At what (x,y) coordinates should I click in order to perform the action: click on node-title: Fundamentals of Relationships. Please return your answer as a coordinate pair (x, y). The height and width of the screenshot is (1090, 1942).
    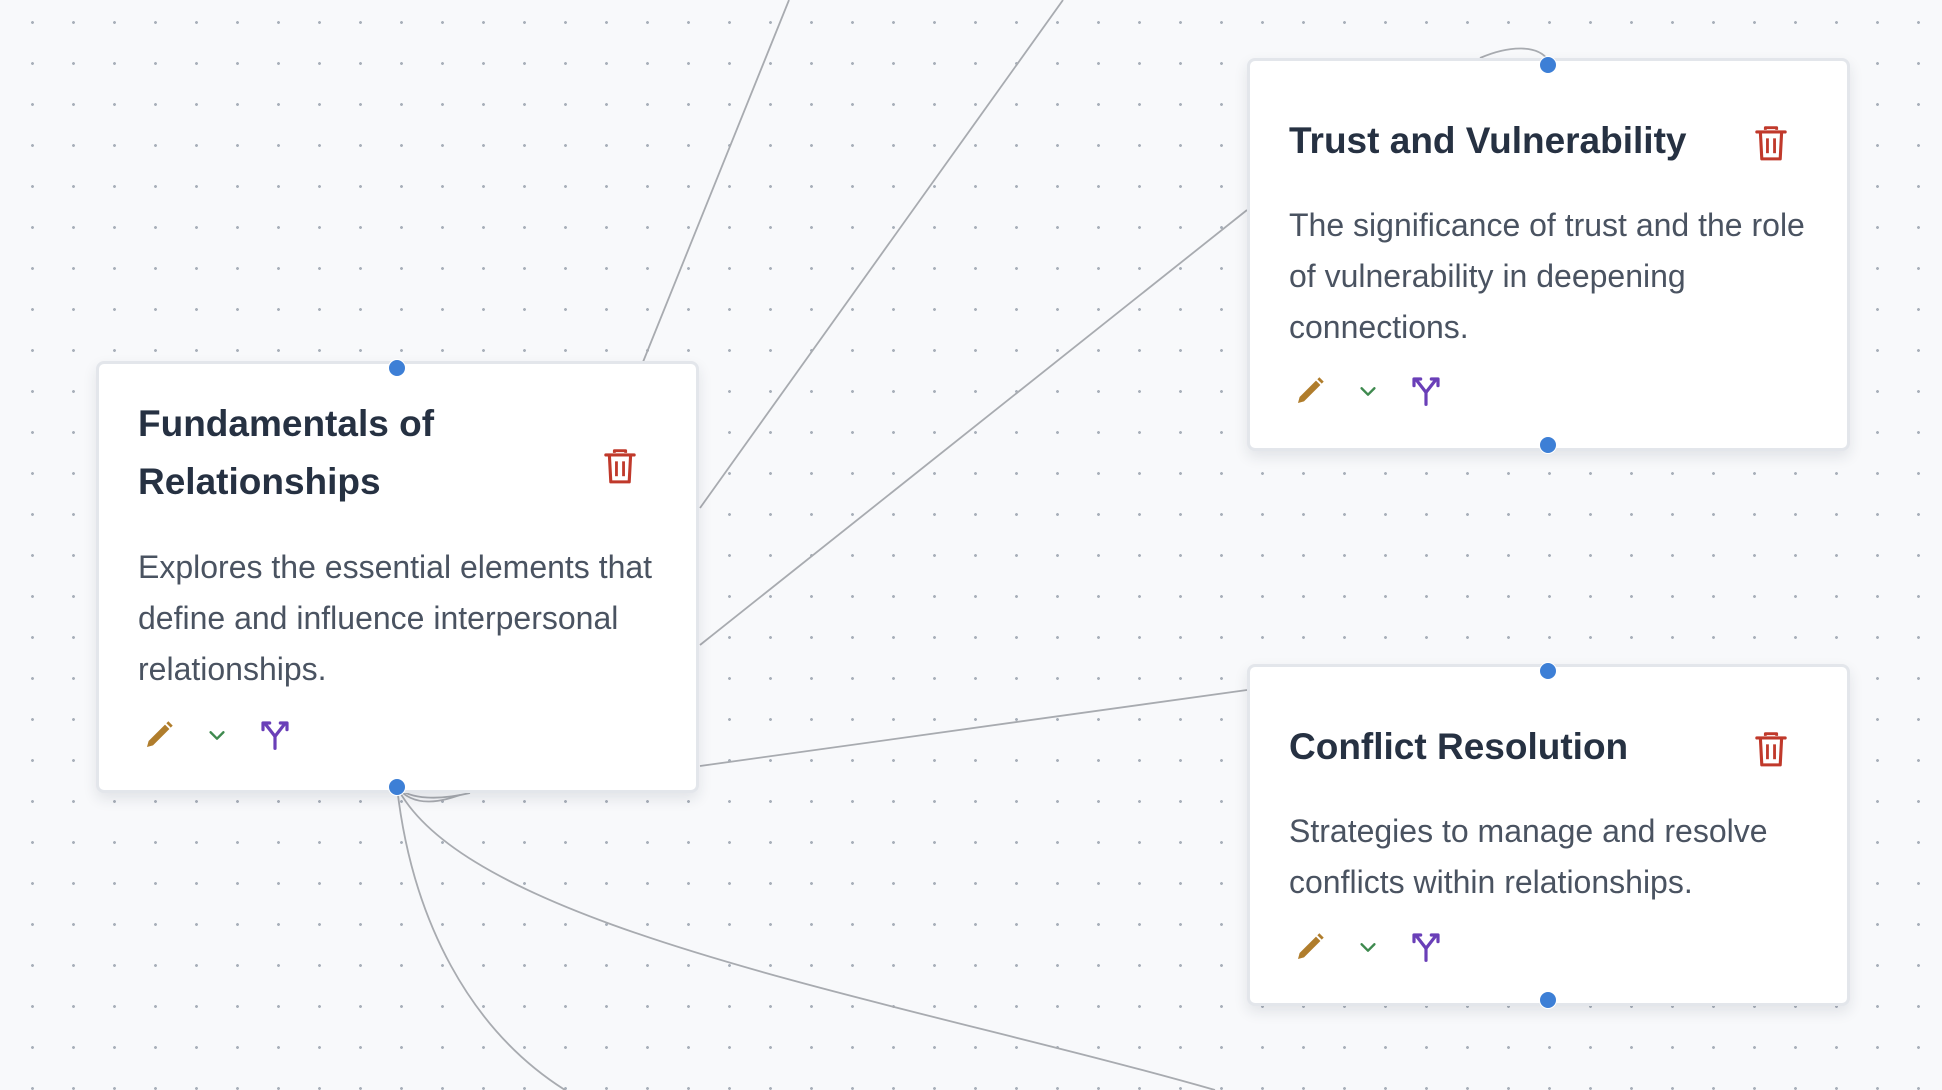
    Looking at the image, I should click on (286, 452).